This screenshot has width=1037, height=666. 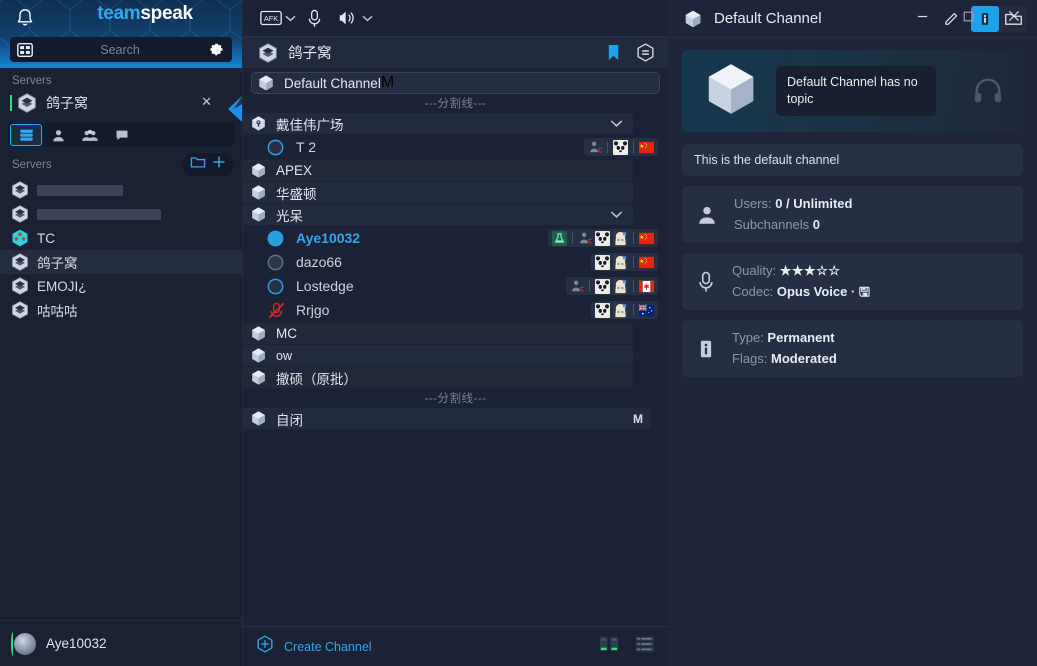 What do you see at coordinates (646, 147) in the screenshot?
I see `flag-cn` at bounding box center [646, 147].